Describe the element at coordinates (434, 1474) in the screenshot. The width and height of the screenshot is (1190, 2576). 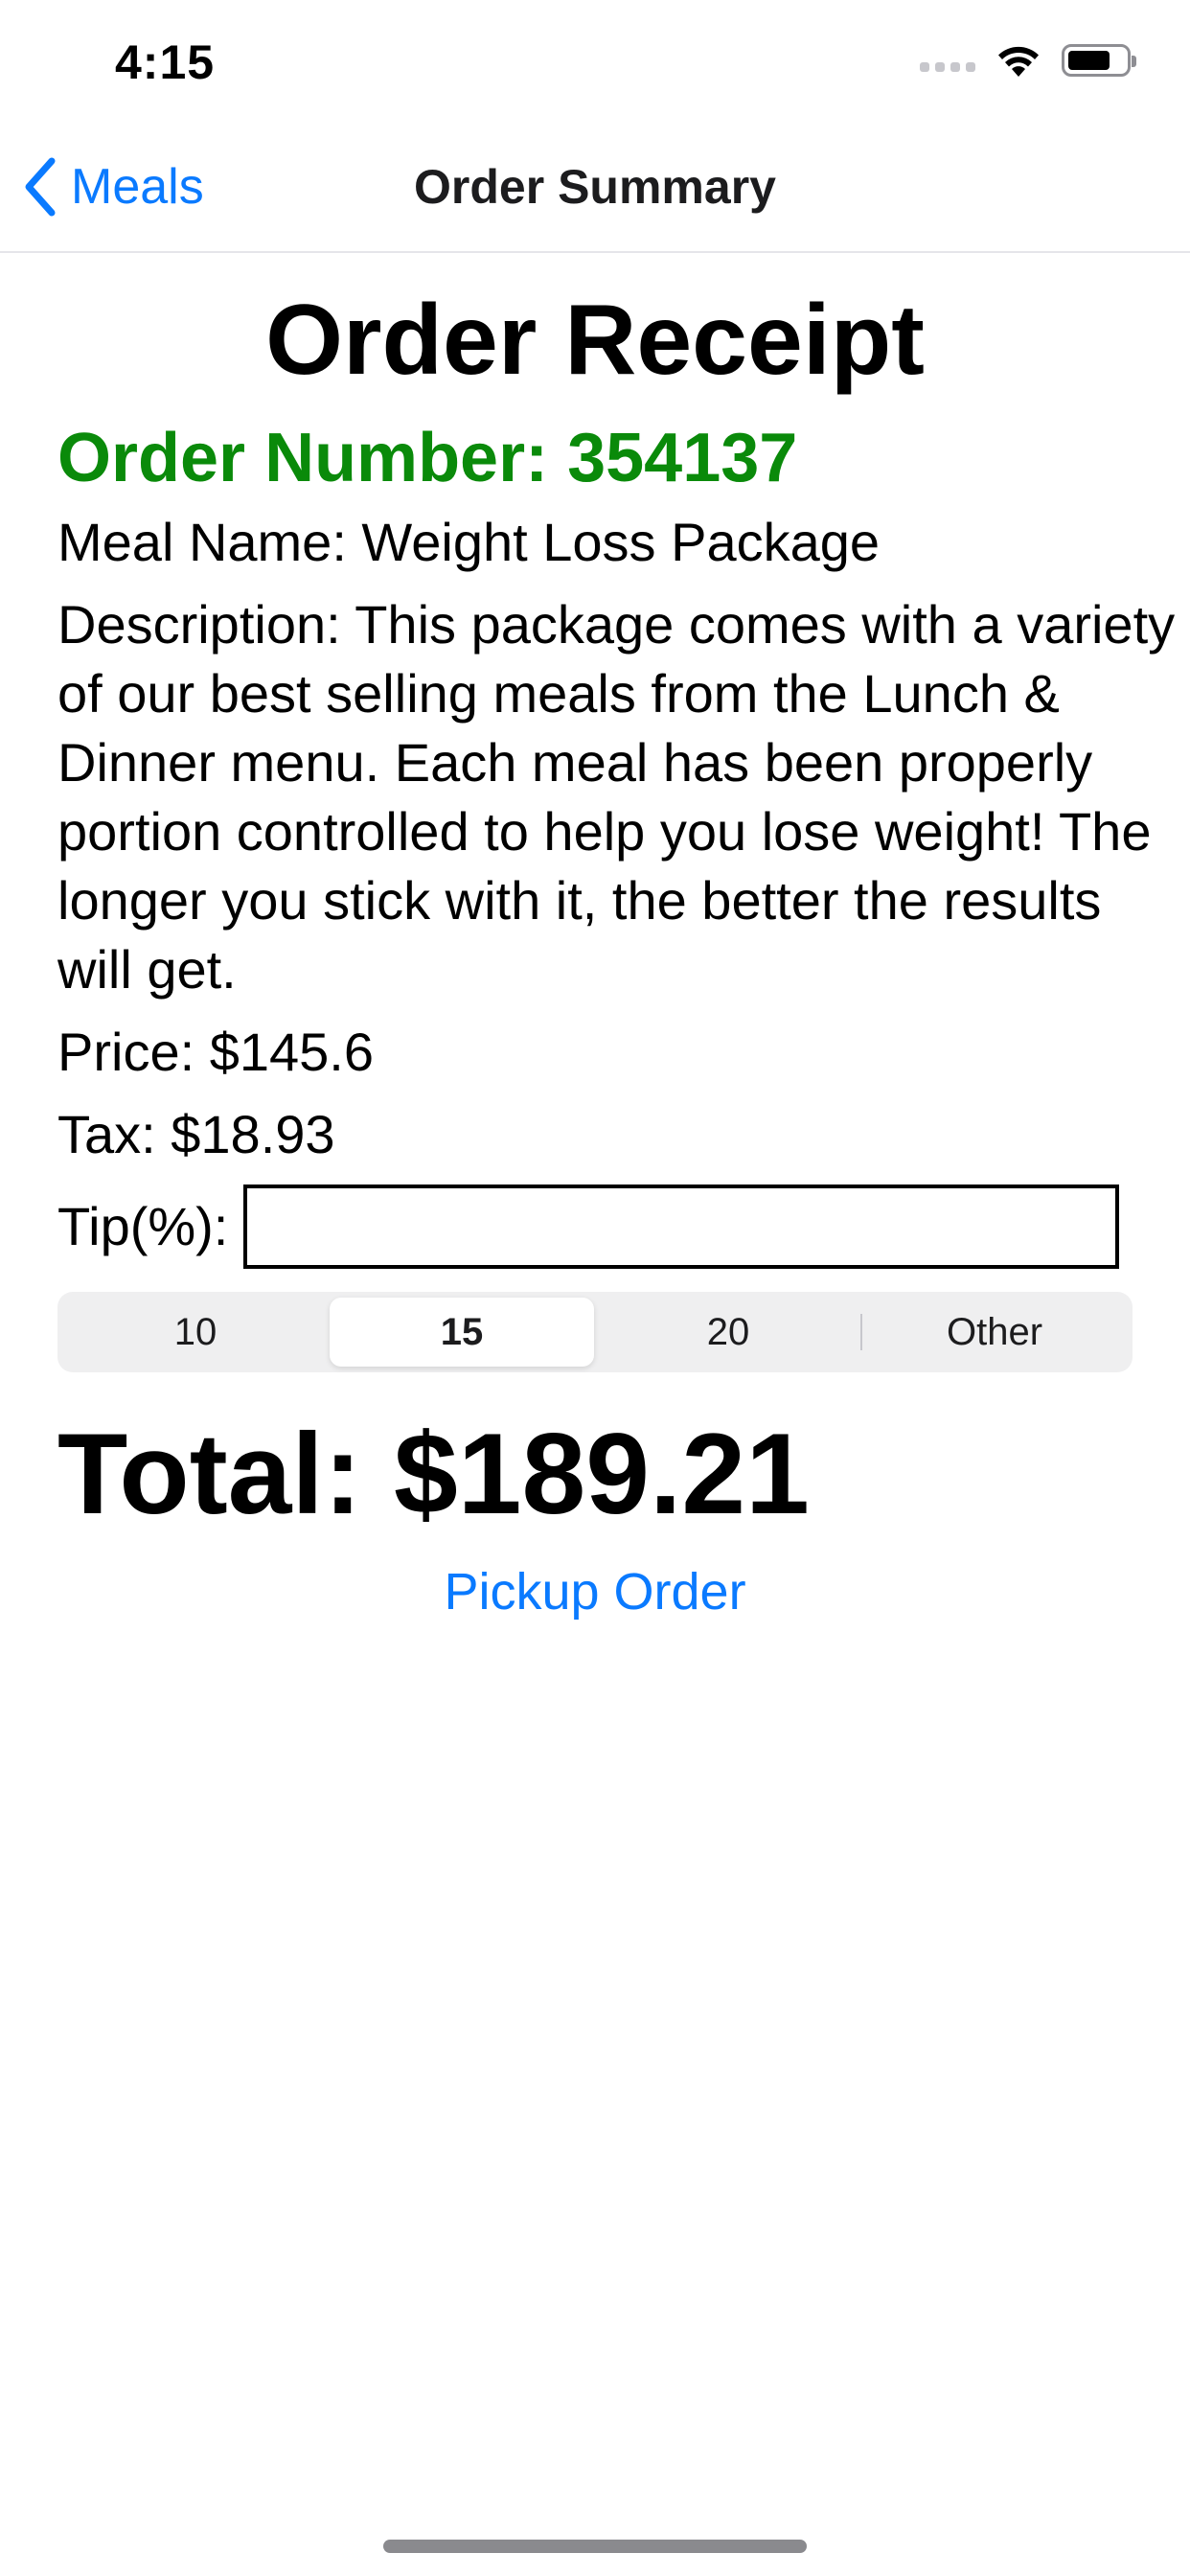
I see `order-total: Total: $189.21` at that location.